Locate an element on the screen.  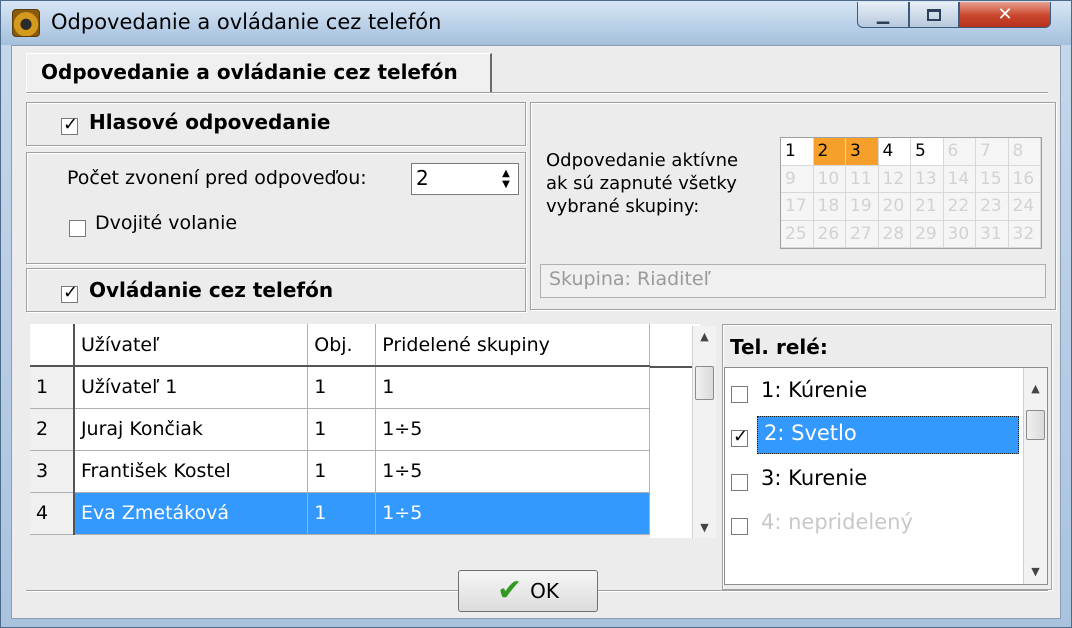
rings-spinner: 2 ▲ ▼ is located at coordinates (465, 179).